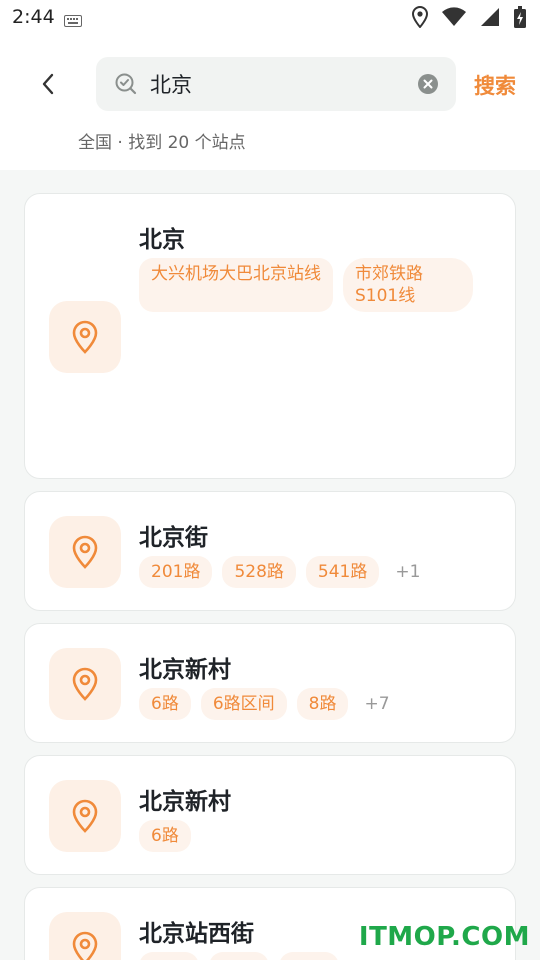  Describe the element at coordinates (408, 572) in the screenshot. I see `more-lines-count: +1` at that location.